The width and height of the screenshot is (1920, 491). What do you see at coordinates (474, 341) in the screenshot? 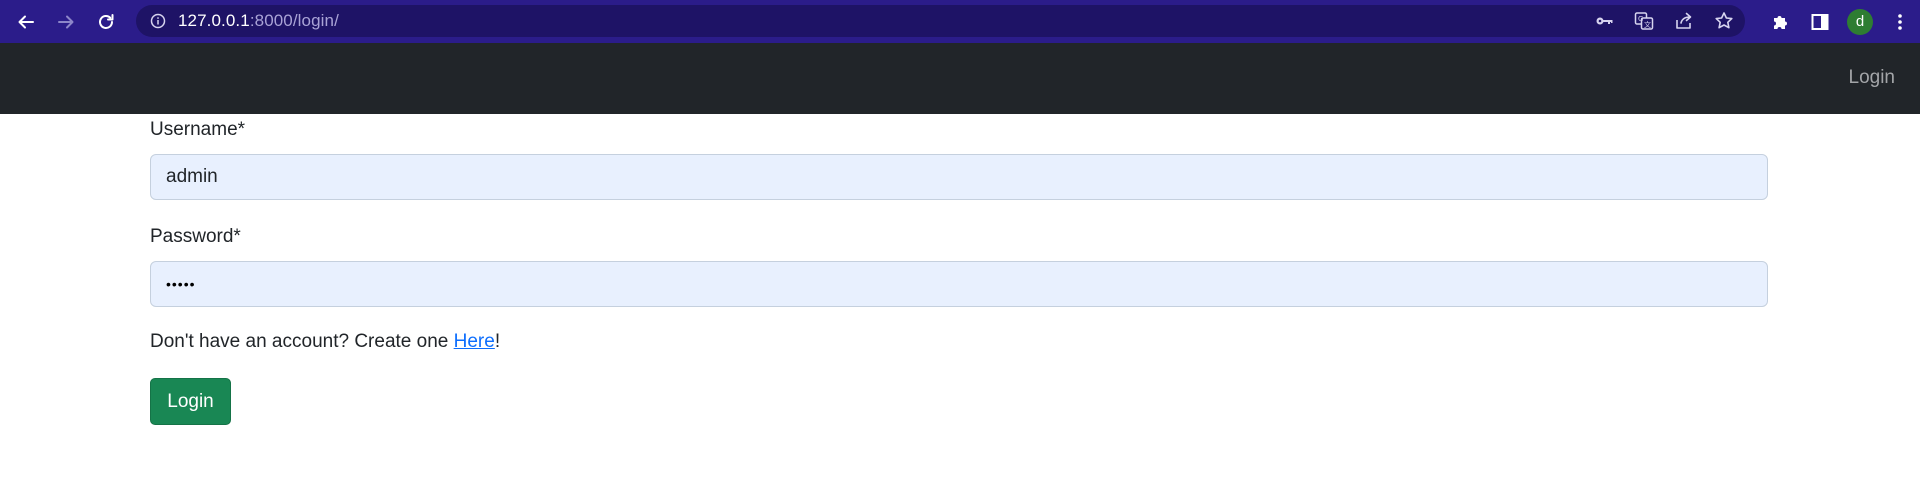
I see `create-account-link: Here` at bounding box center [474, 341].